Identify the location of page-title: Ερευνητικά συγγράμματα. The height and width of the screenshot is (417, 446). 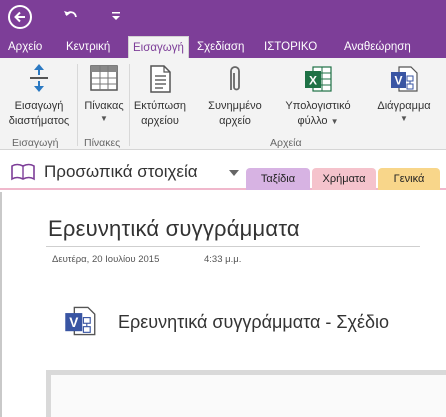
(174, 229).